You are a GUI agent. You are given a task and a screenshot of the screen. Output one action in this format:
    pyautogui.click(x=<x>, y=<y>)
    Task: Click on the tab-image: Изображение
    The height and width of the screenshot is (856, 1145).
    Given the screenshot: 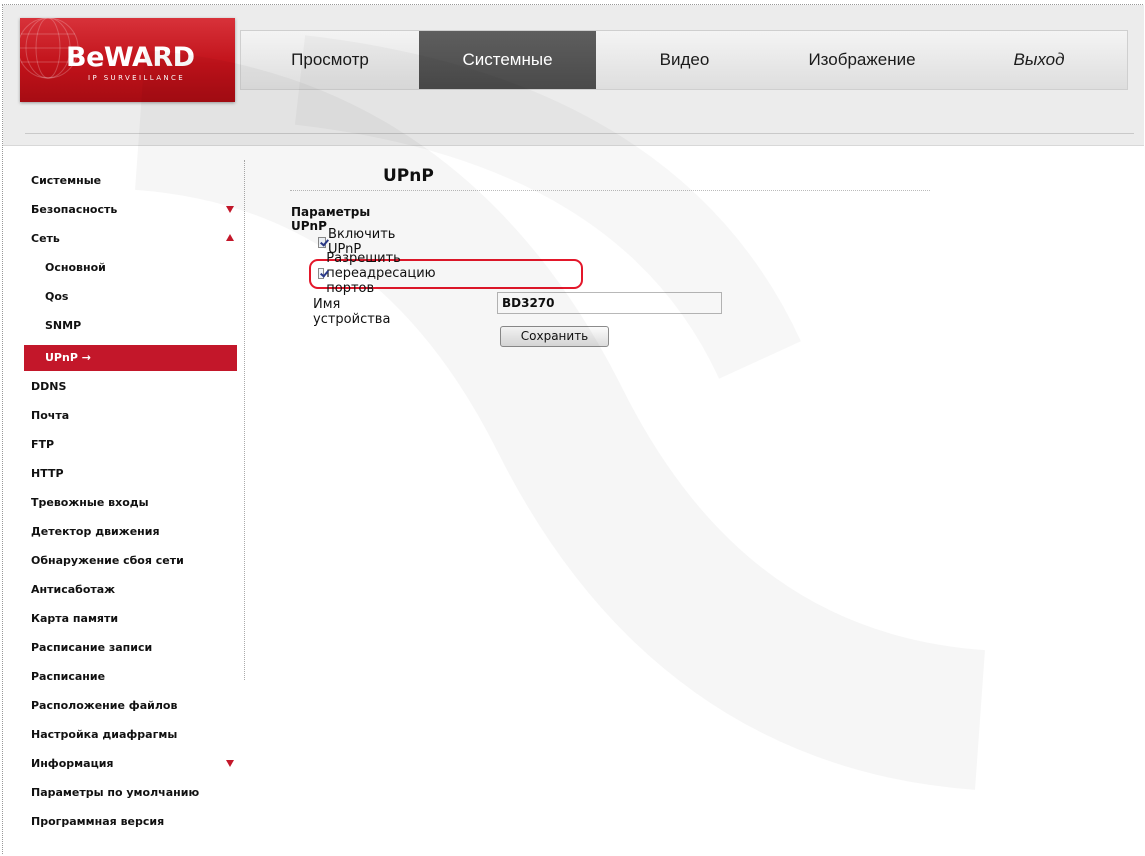 What is the action you would take?
    pyautogui.click(x=862, y=60)
    